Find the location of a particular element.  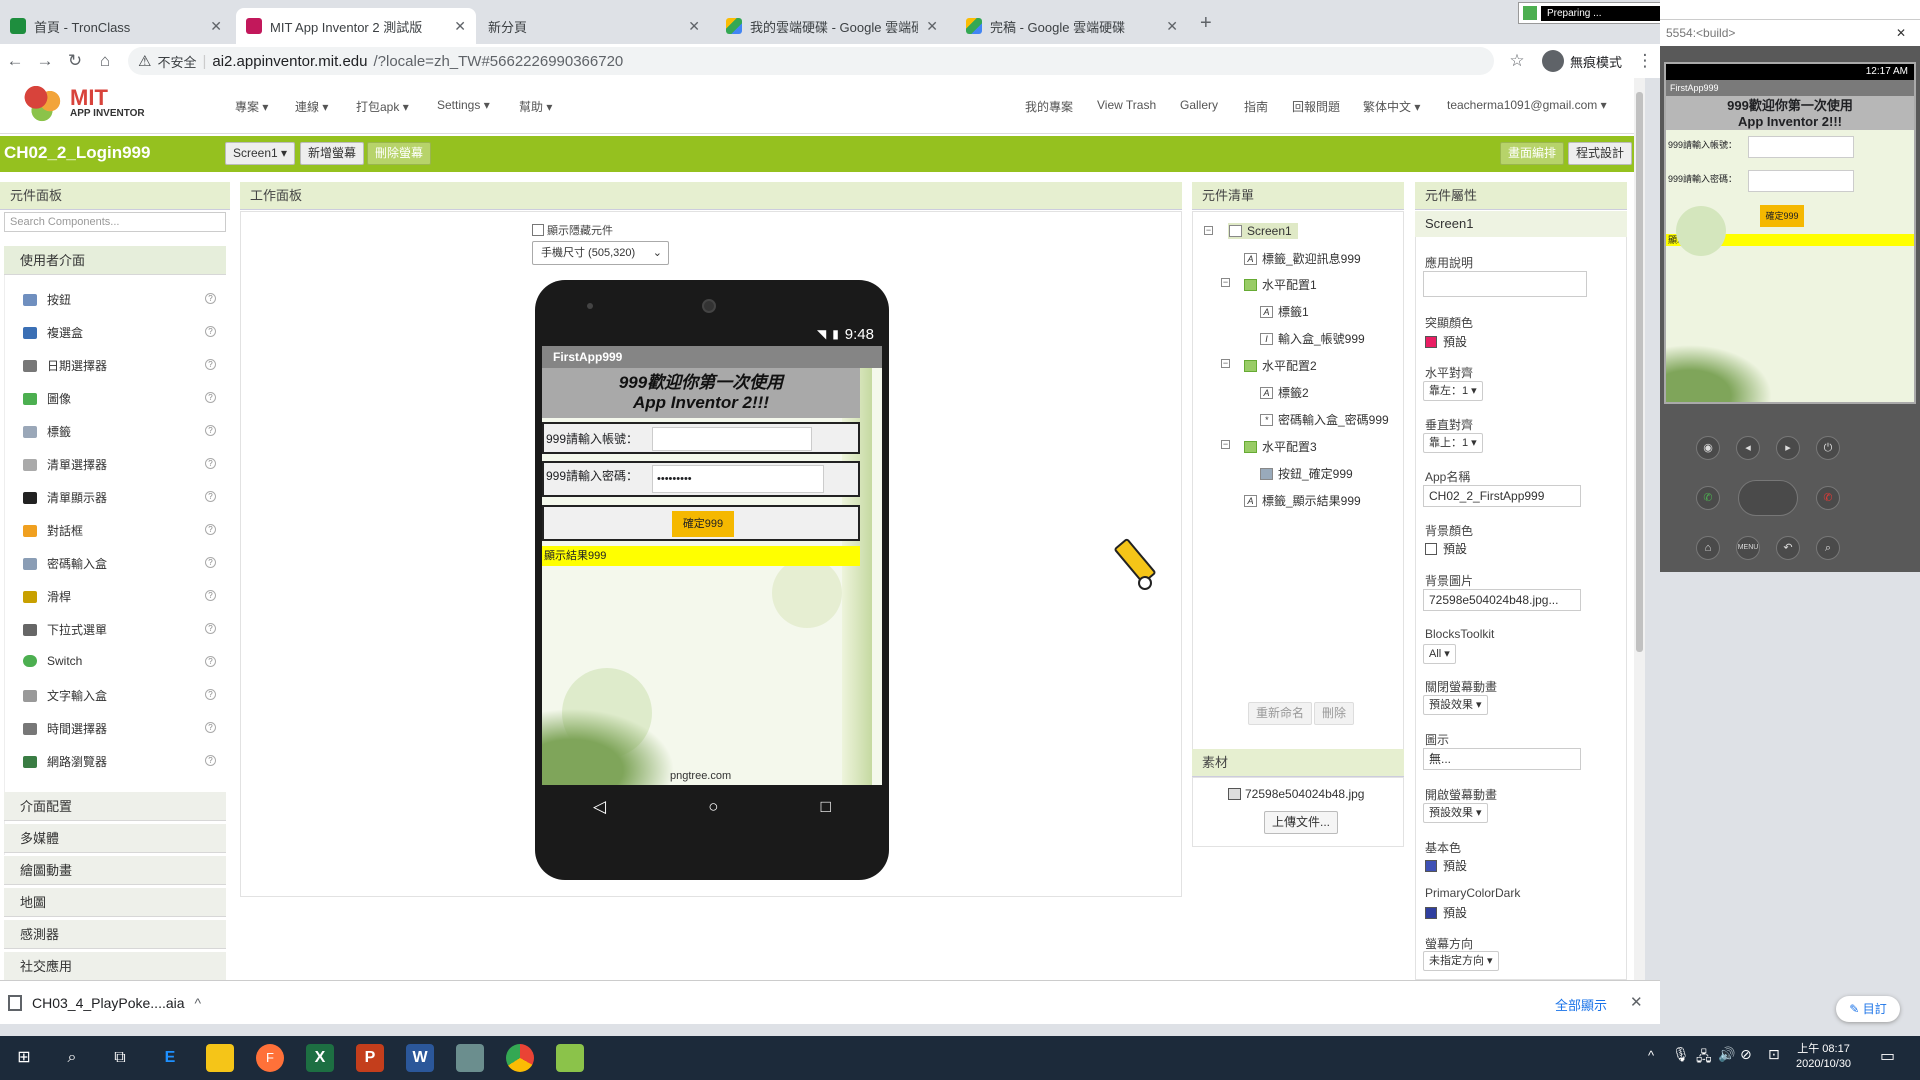

tree-item-account-textbox: I 輸入盒_帳號999 is located at coordinates (1312, 338).